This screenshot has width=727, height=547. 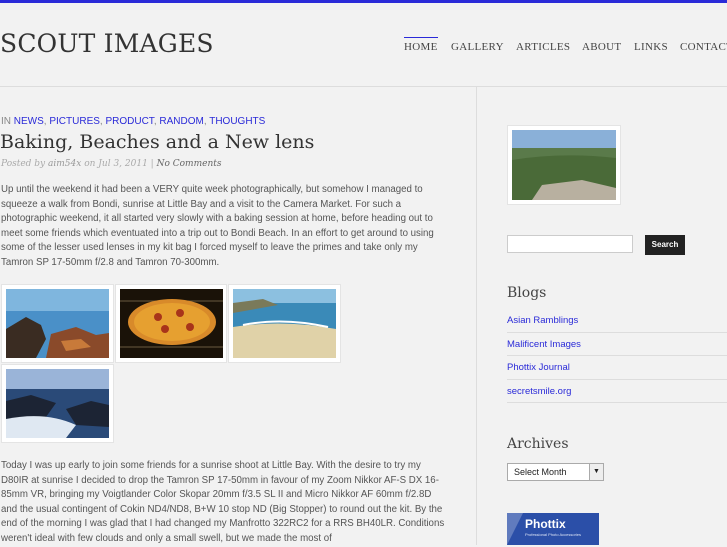 What do you see at coordinates (617, 368) in the screenshot?
I see `list-item: Phottix Journal` at bounding box center [617, 368].